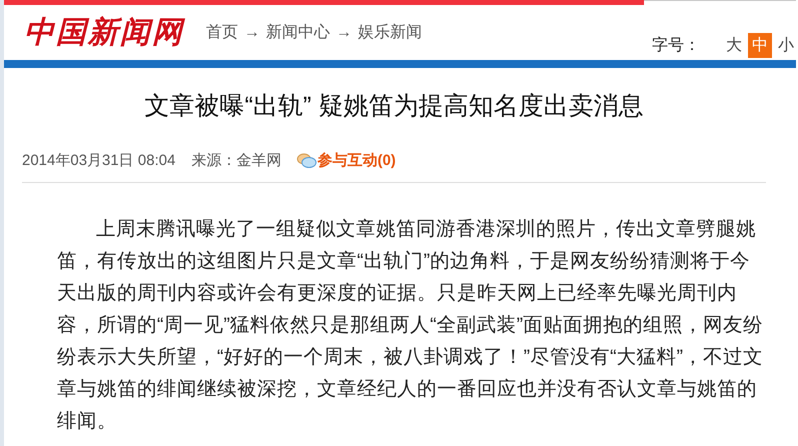 The width and height of the screenshot is (798, 446). What do you see at coordinates (734, 45) in the screenshot?
I see `font-size-option: 大` at bounding box center [734, 45].